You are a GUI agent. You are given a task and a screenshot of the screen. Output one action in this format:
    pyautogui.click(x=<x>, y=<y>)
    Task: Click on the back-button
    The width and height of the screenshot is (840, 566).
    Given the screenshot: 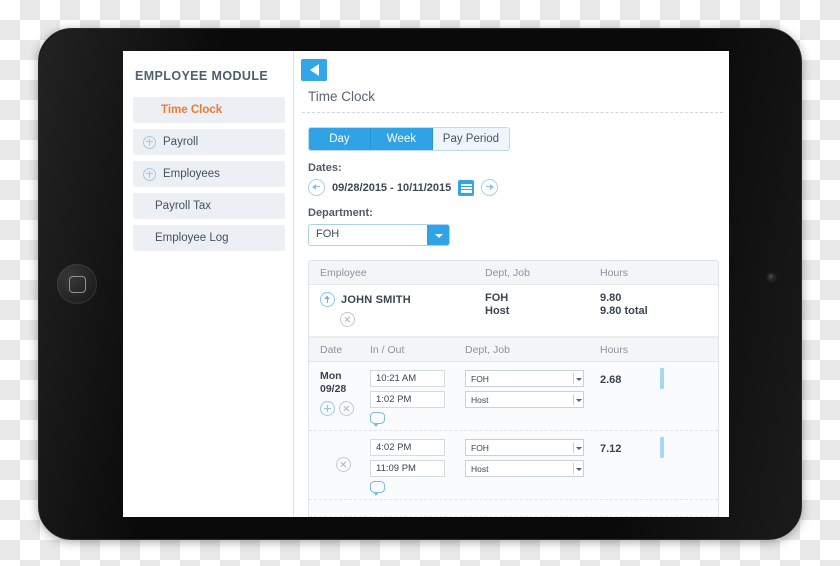 What is the action you would take?
    pyautogui.click(x=314, y=70)
    